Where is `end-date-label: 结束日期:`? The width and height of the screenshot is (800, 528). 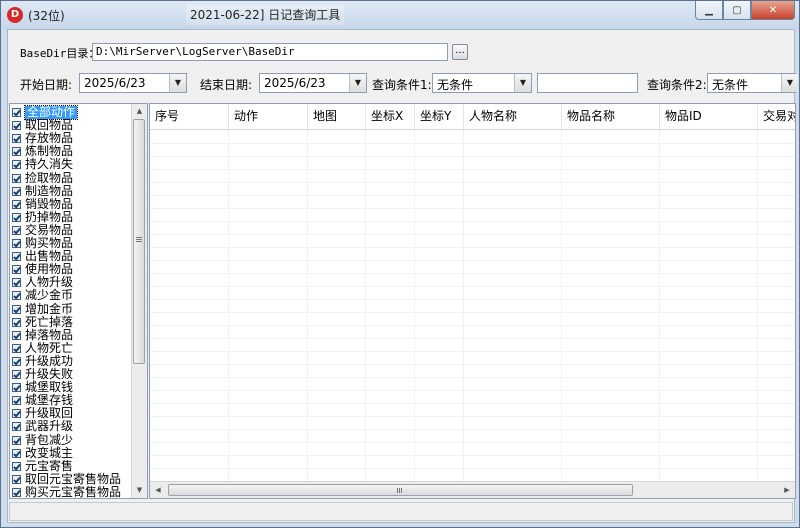 end-date-label: 结束日期: is located at coordinates (226, 85).